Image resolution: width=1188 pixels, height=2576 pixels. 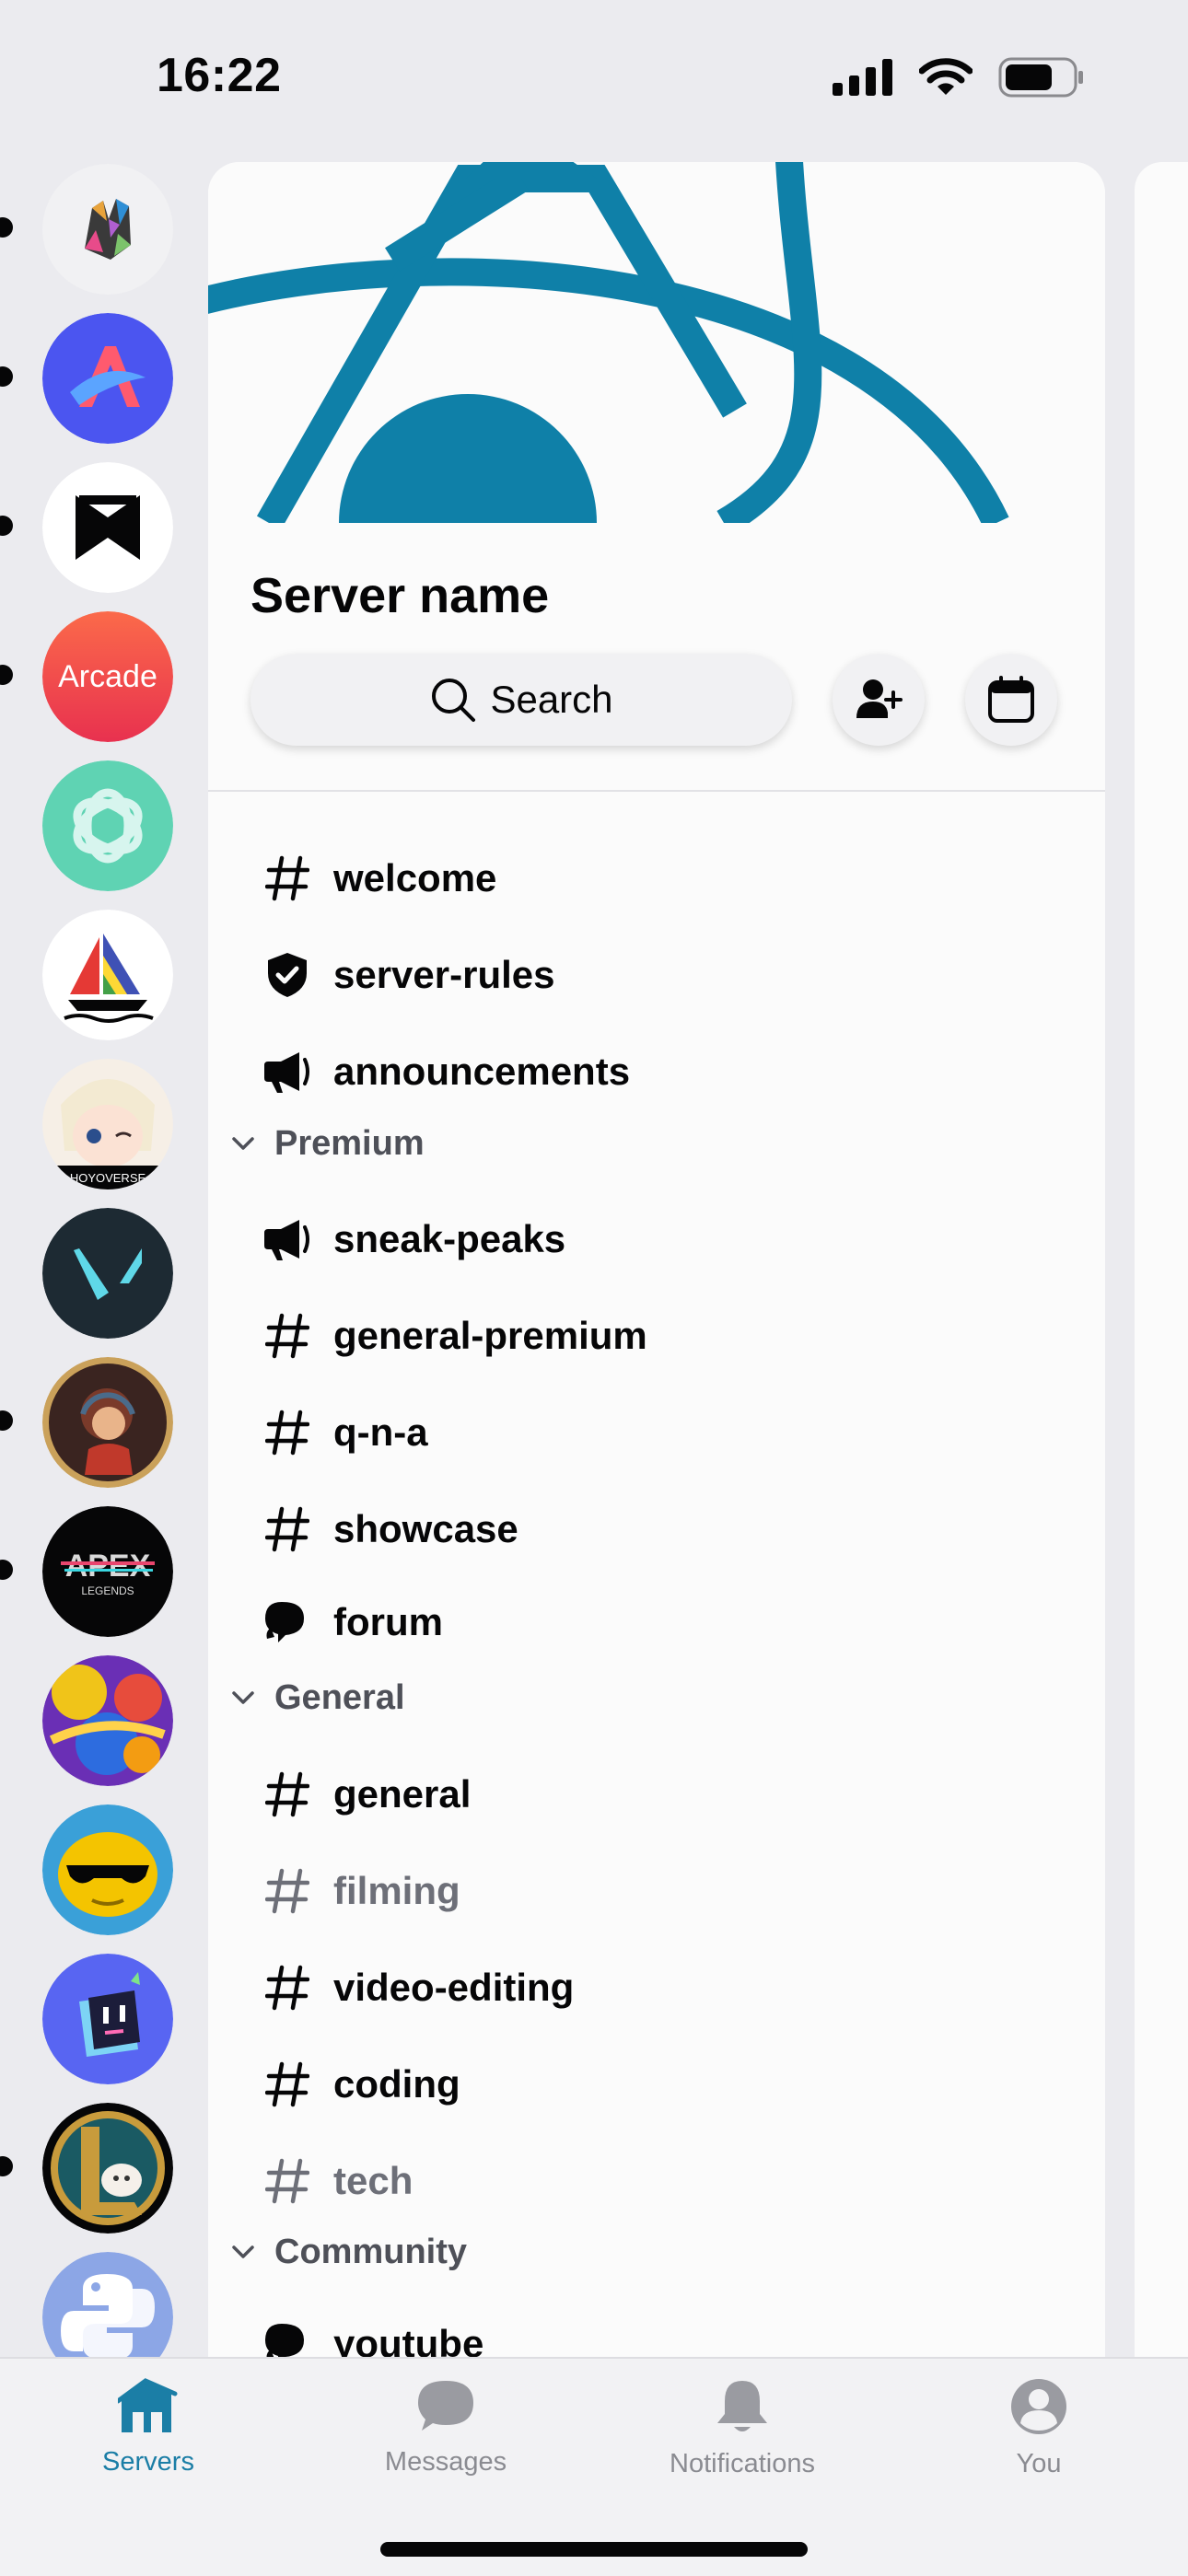 I want to click on channel-filming: filming, so click(x=361, y=1891).